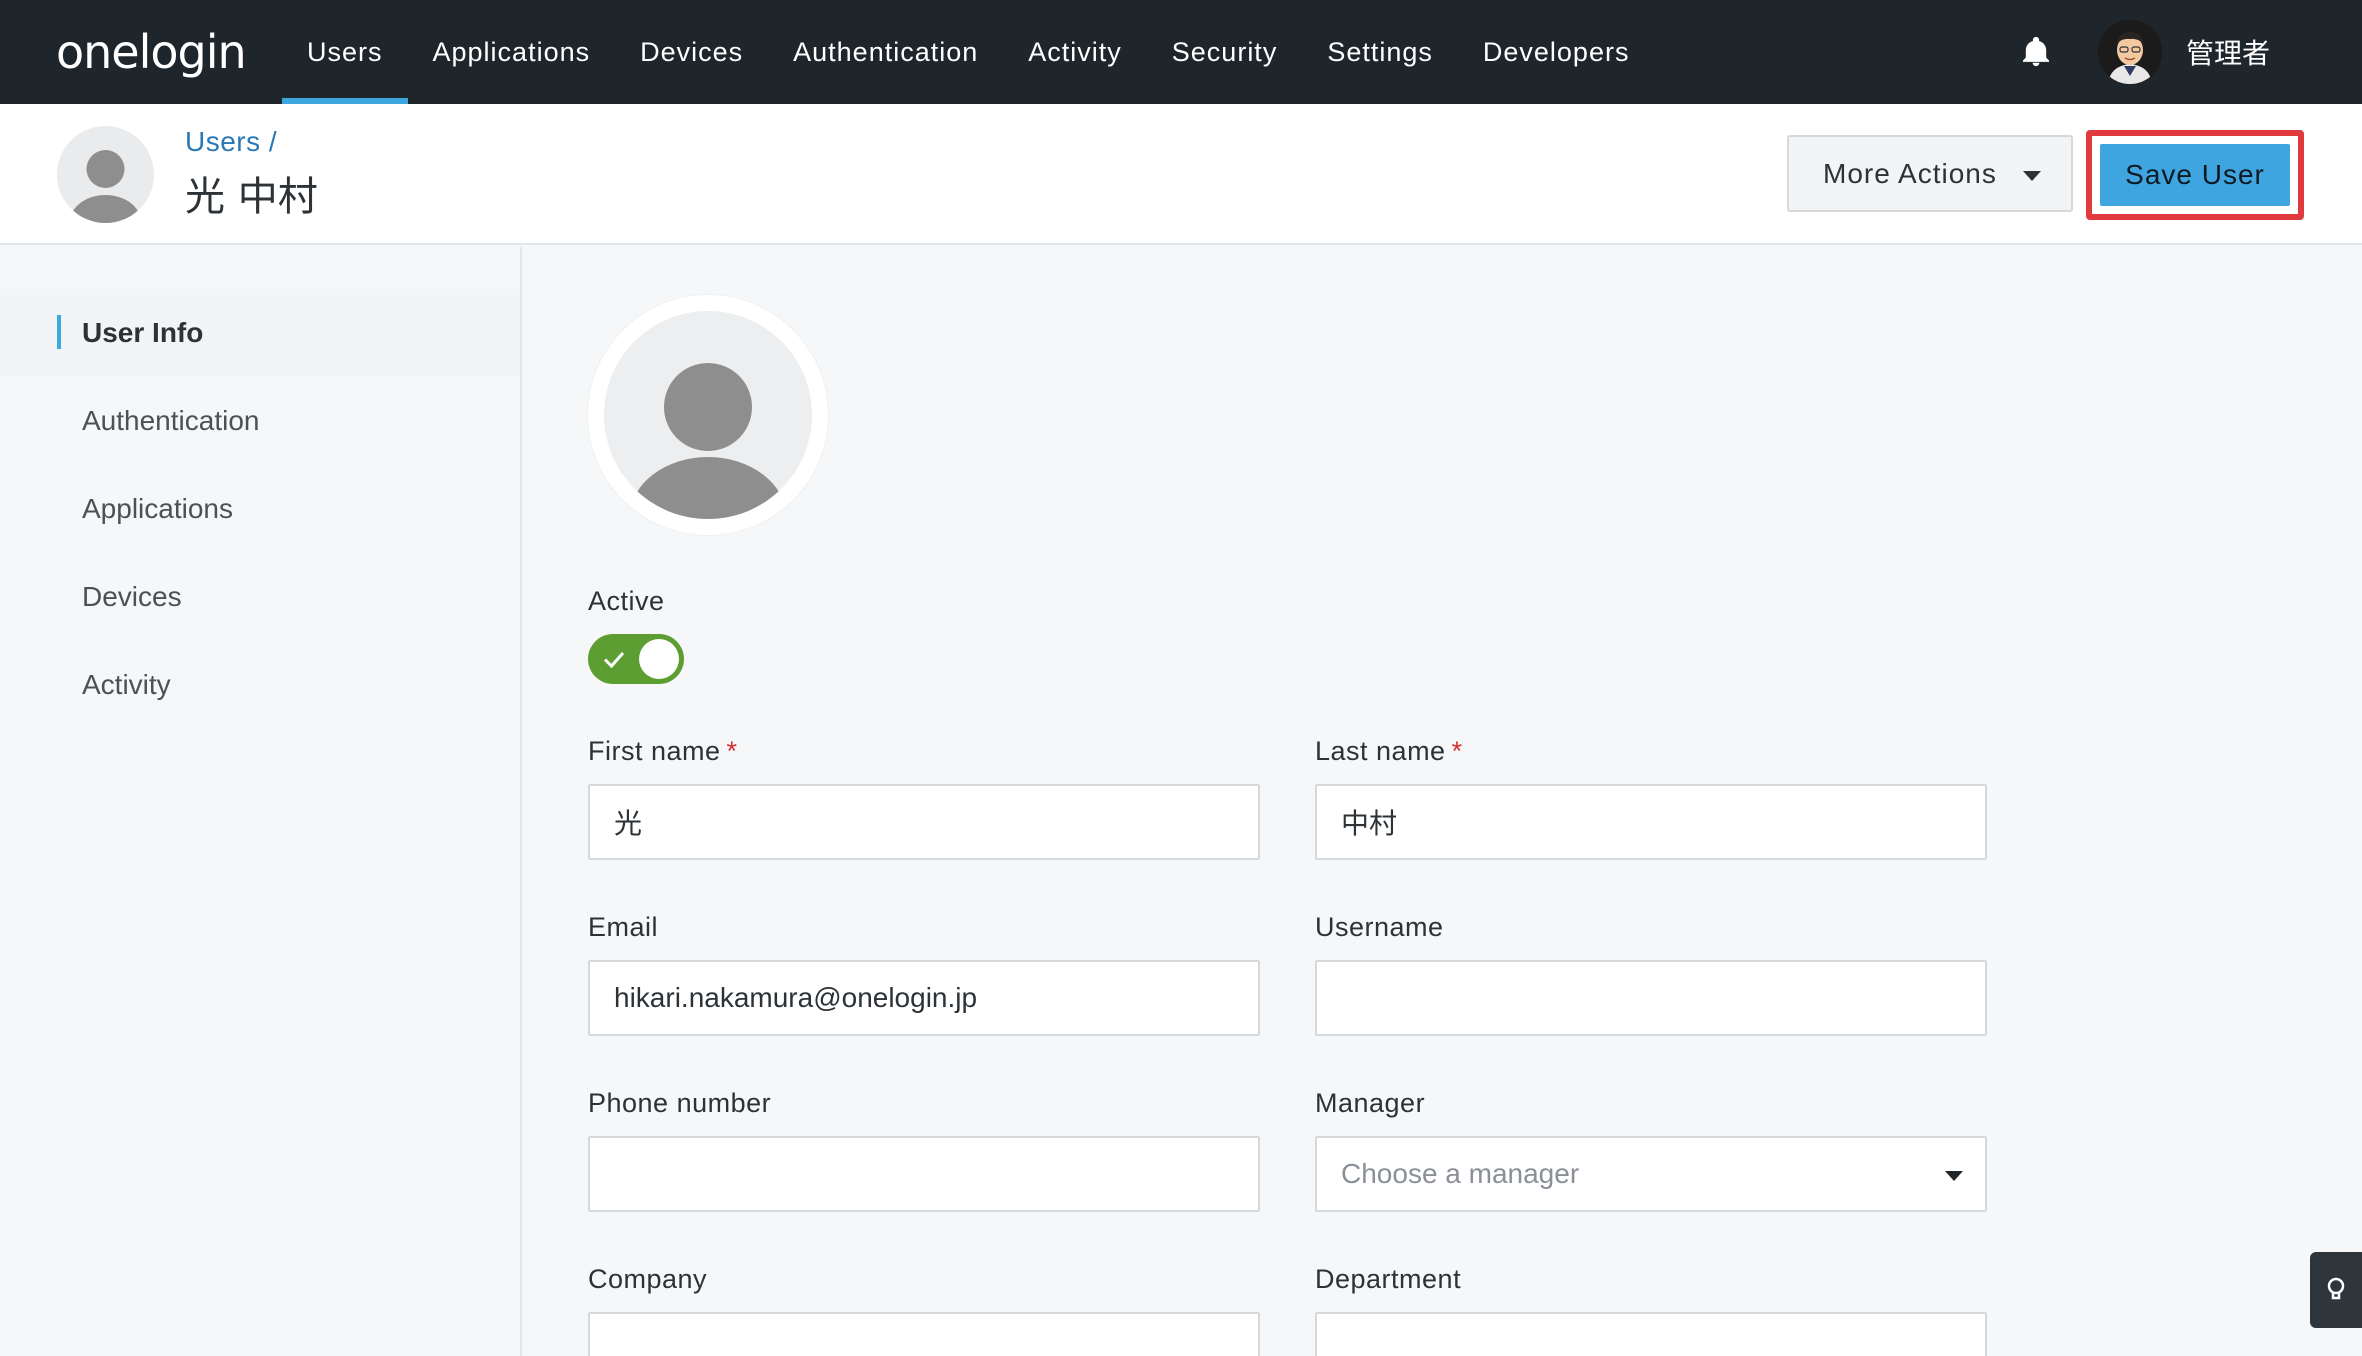  Describe the element at coordinates (708, 415) in the screenshot. I see `profile-picture-upload` at that location.